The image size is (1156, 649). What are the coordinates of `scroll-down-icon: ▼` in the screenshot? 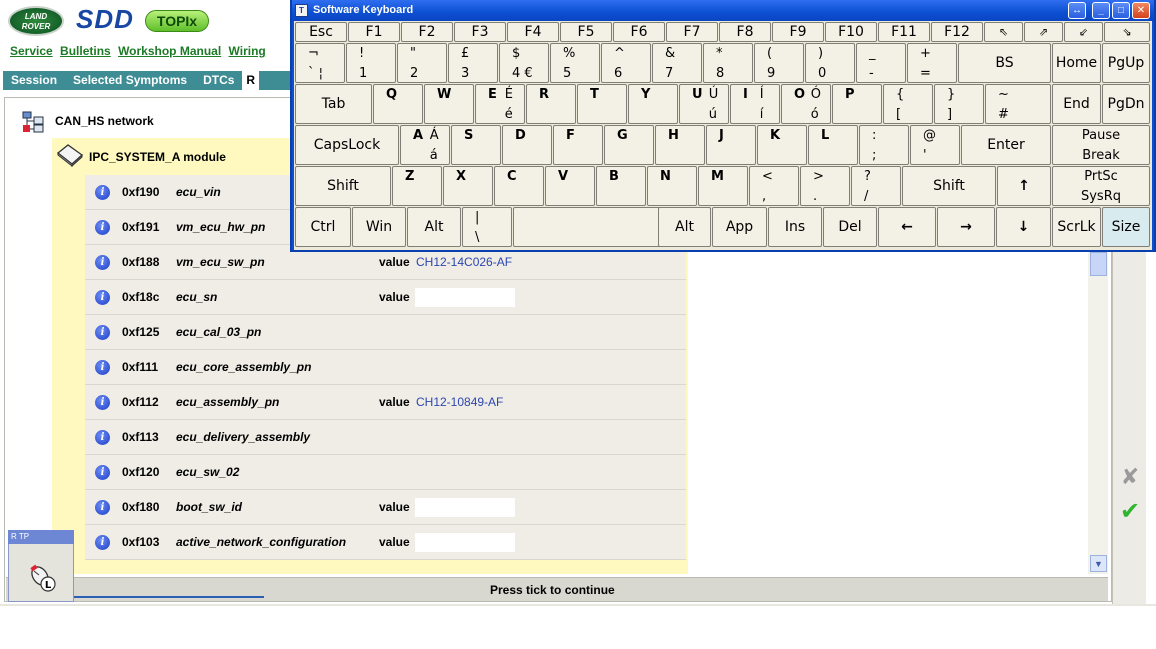 It's located at (1098, 563).